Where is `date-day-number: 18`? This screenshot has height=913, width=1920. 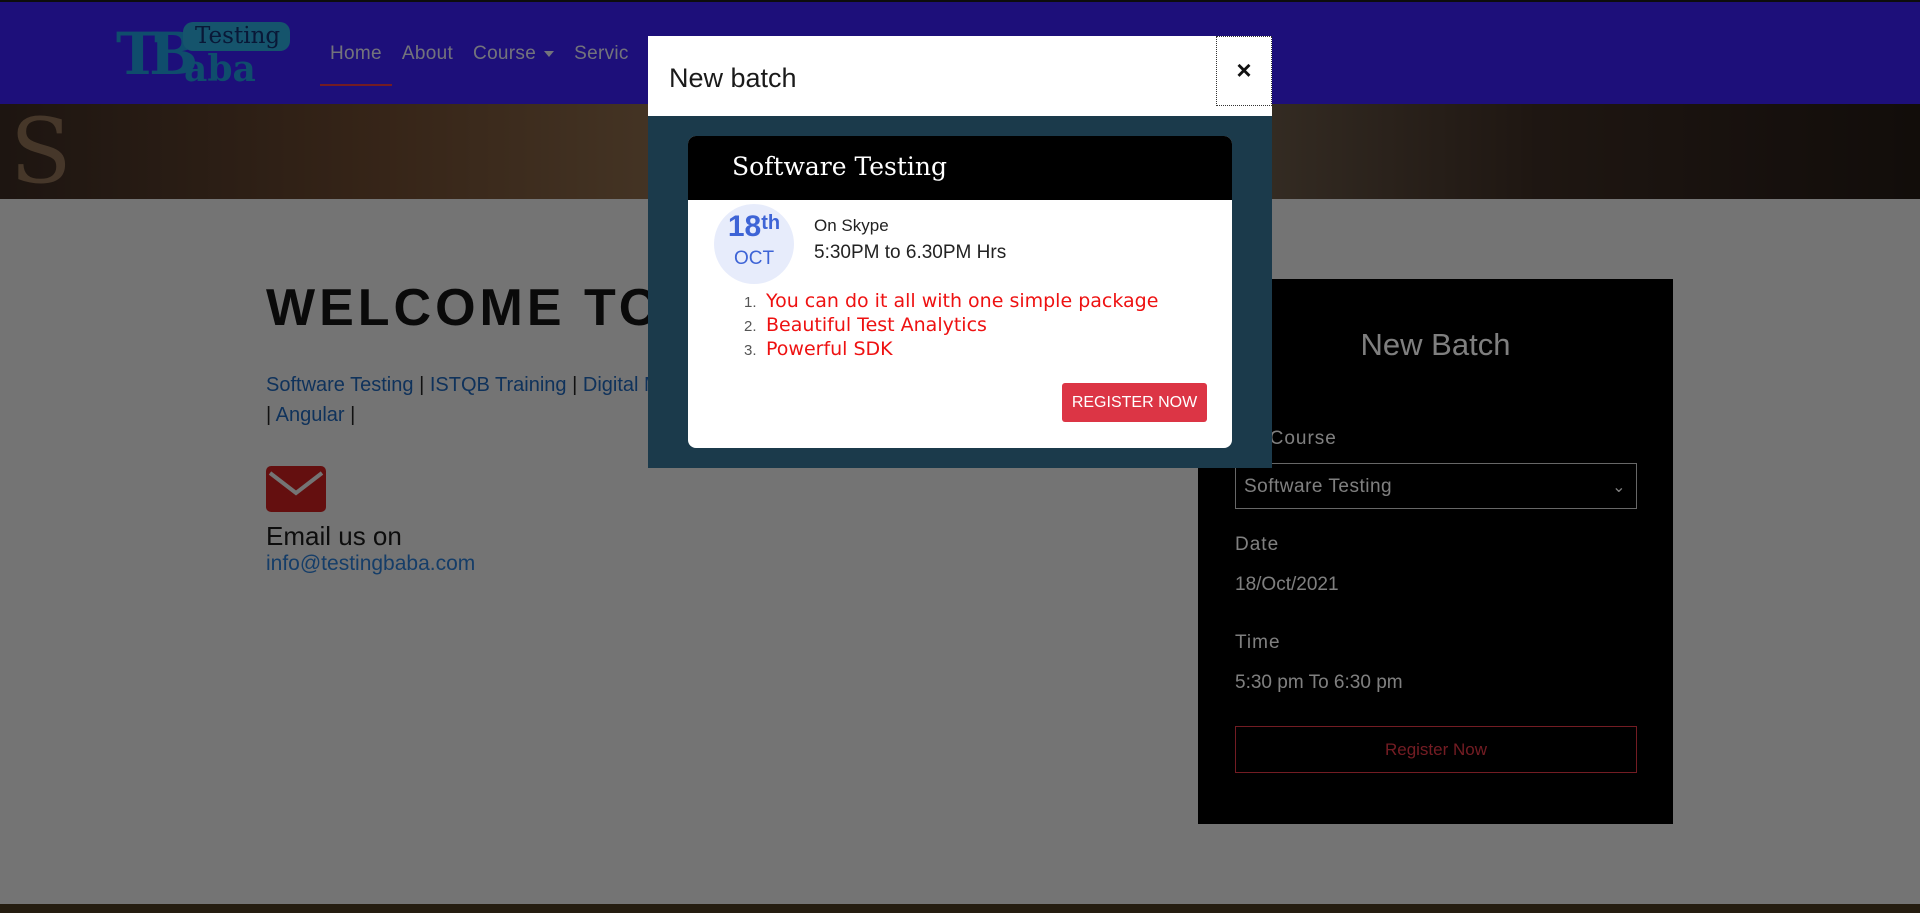
date-day-number: 18 is located at coordinates (744, 226).